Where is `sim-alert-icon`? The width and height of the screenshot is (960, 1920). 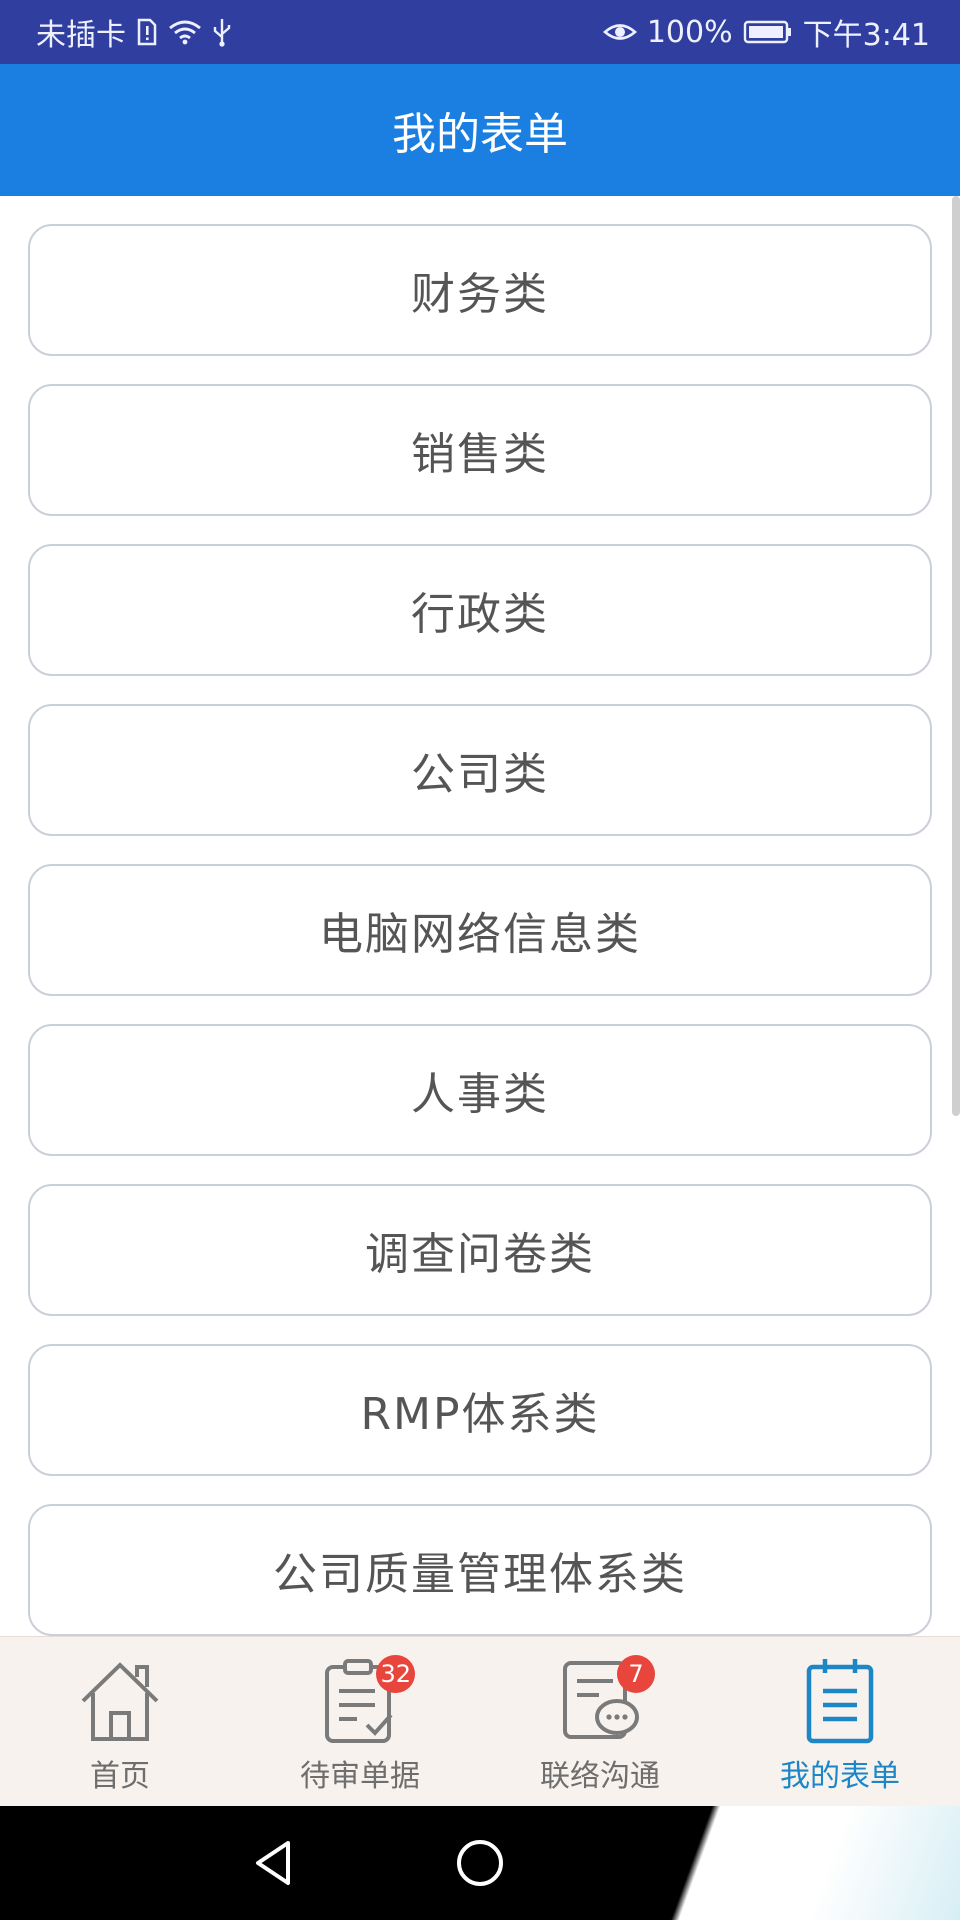
sim-alert-icon is located at coordinates (147, 32).